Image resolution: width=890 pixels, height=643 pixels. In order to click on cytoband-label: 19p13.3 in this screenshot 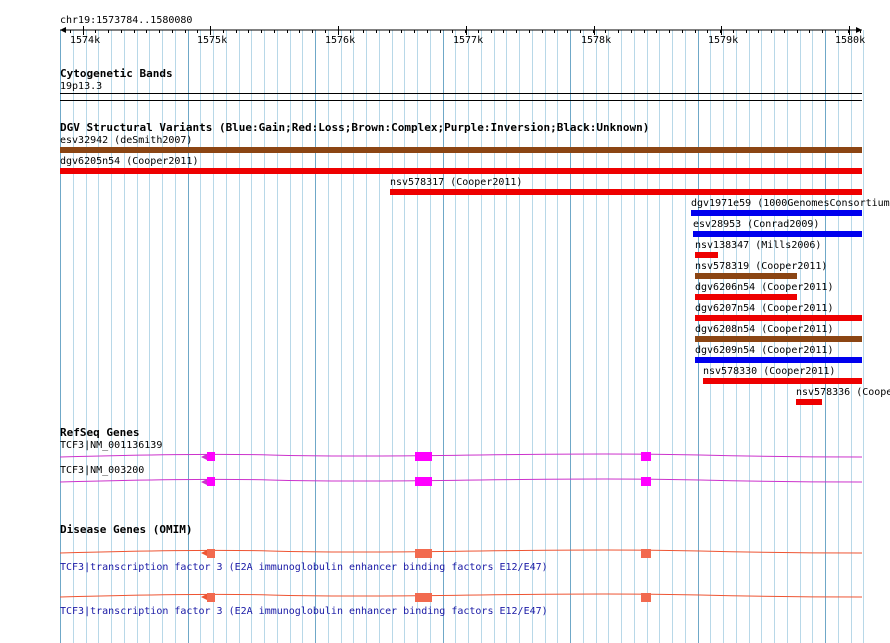, I will do `click(81, 86)`.